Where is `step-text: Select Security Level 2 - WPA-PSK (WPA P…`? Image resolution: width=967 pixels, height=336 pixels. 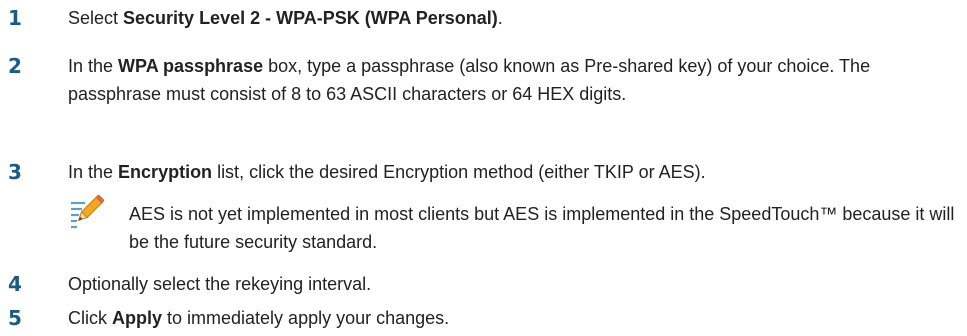 step-text: Select Security Level 2 - WPA-PSK (WPA P… is located at coordinates (285, 18).